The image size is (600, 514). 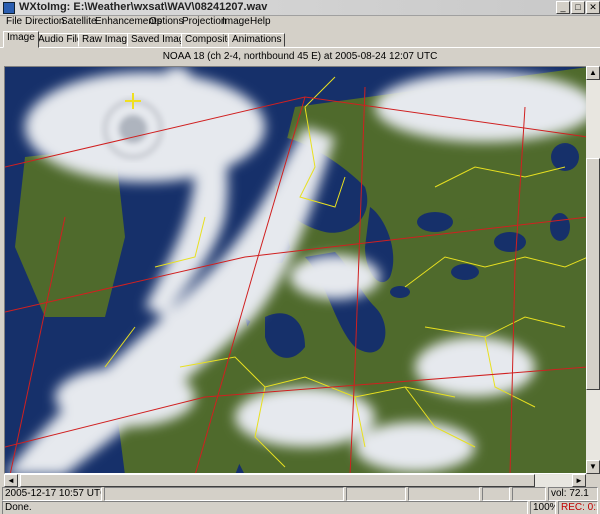 What do you see at coordinates (21, 39) in the screenshot?
I see `tab-image: Image` at bounding box center [21, 39].